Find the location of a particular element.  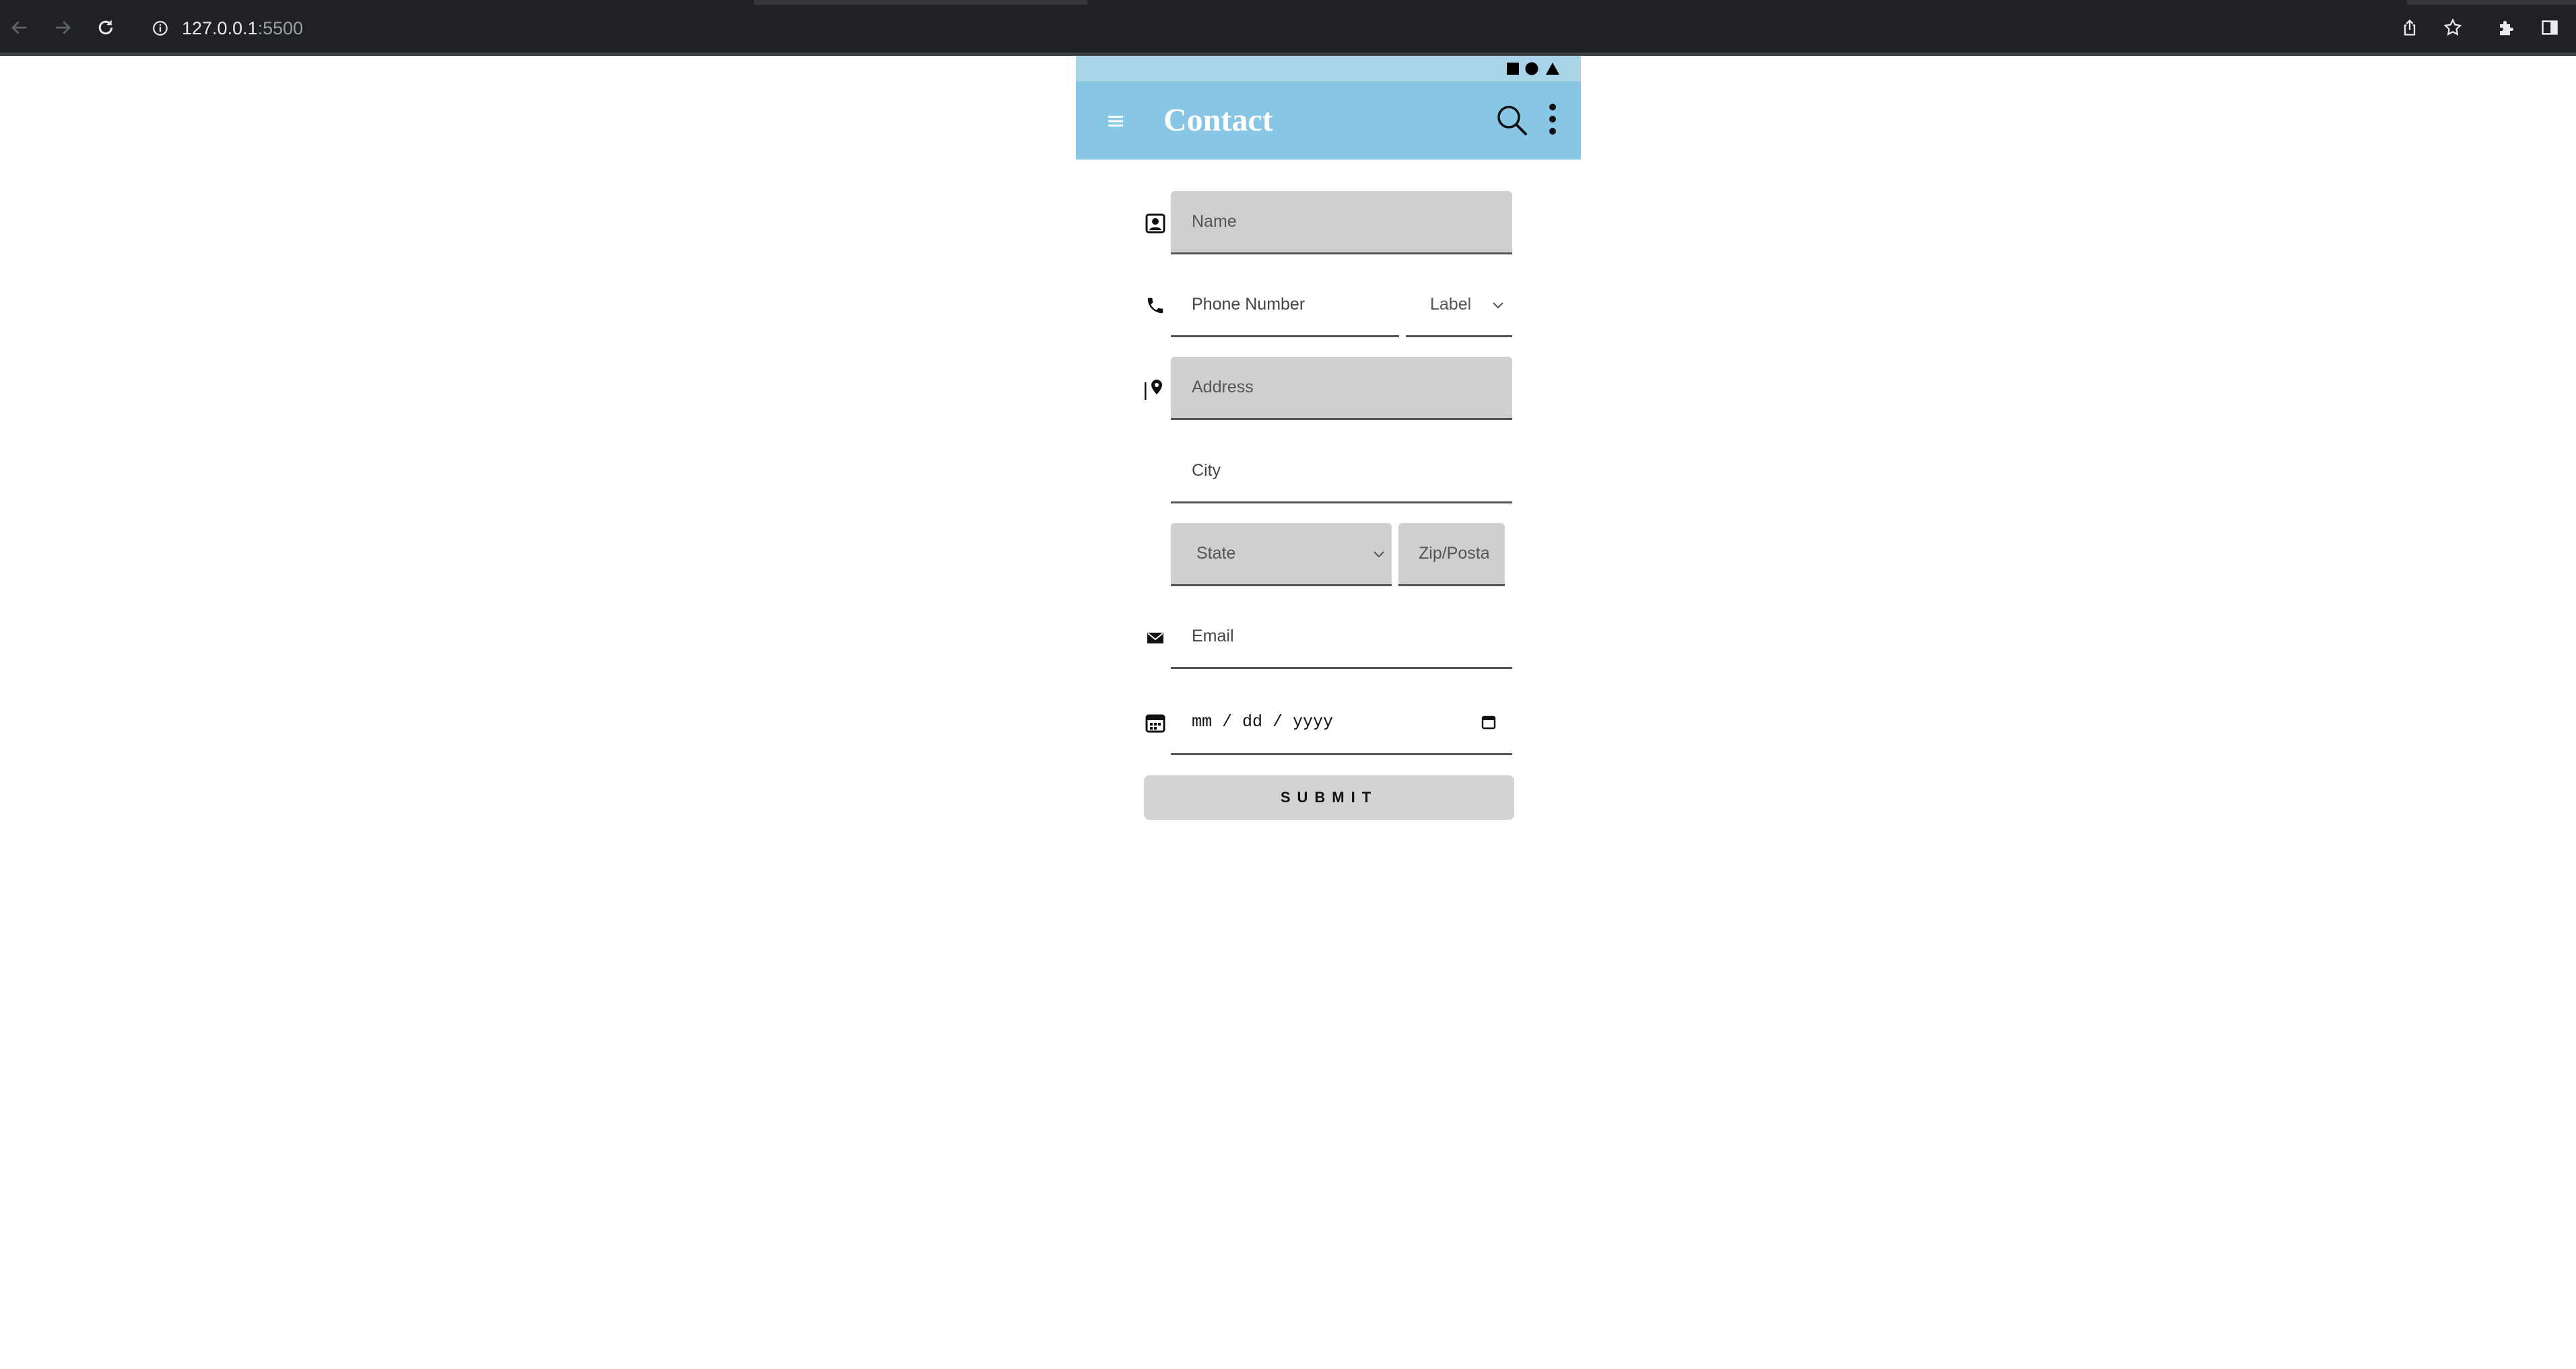

envelope-icon is located at coordinates (1155, 638).